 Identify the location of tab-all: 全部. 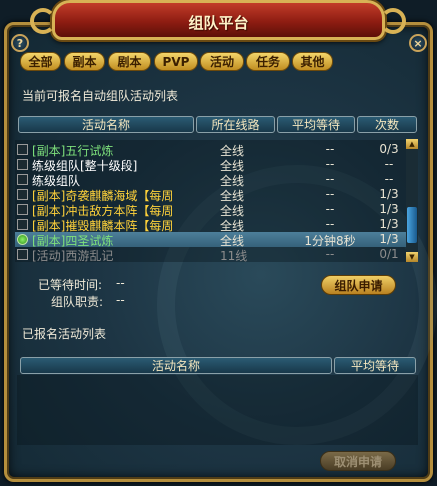
(40, 61).